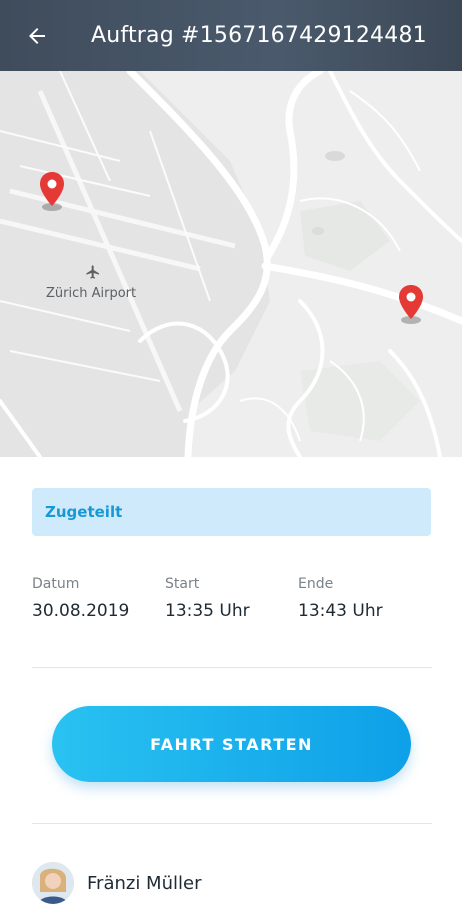  I want to click on start-time-label: Start, so click(182, 584).